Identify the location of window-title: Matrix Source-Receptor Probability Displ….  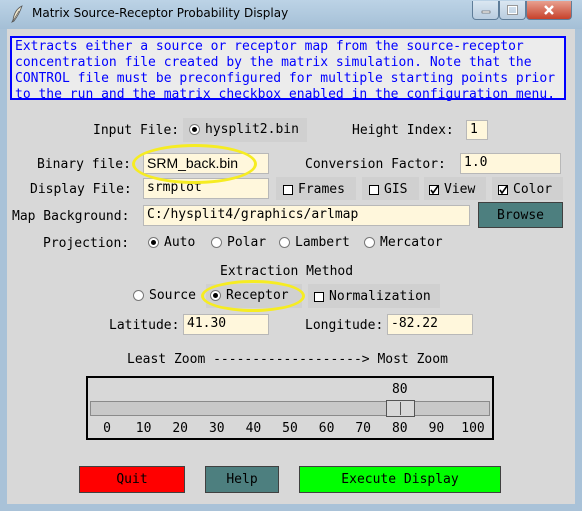
(160, 13).